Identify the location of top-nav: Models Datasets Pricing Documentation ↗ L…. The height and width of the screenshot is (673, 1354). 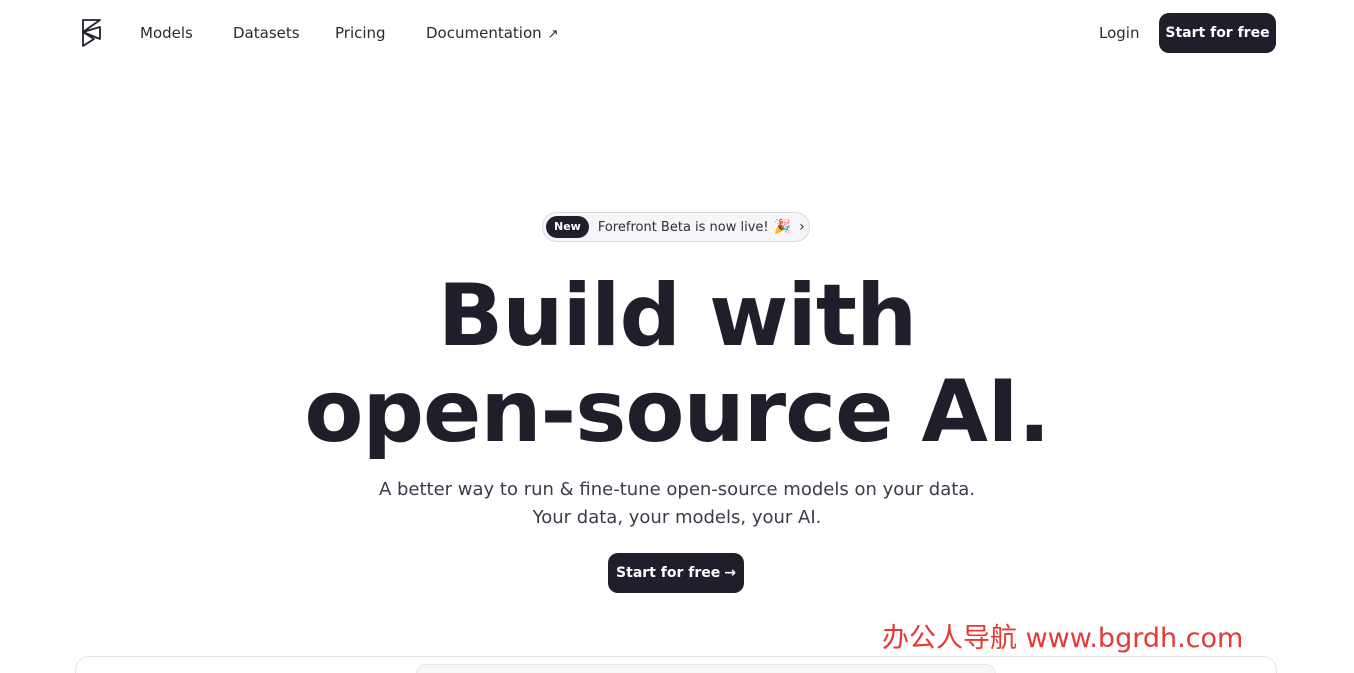
(677, 33).